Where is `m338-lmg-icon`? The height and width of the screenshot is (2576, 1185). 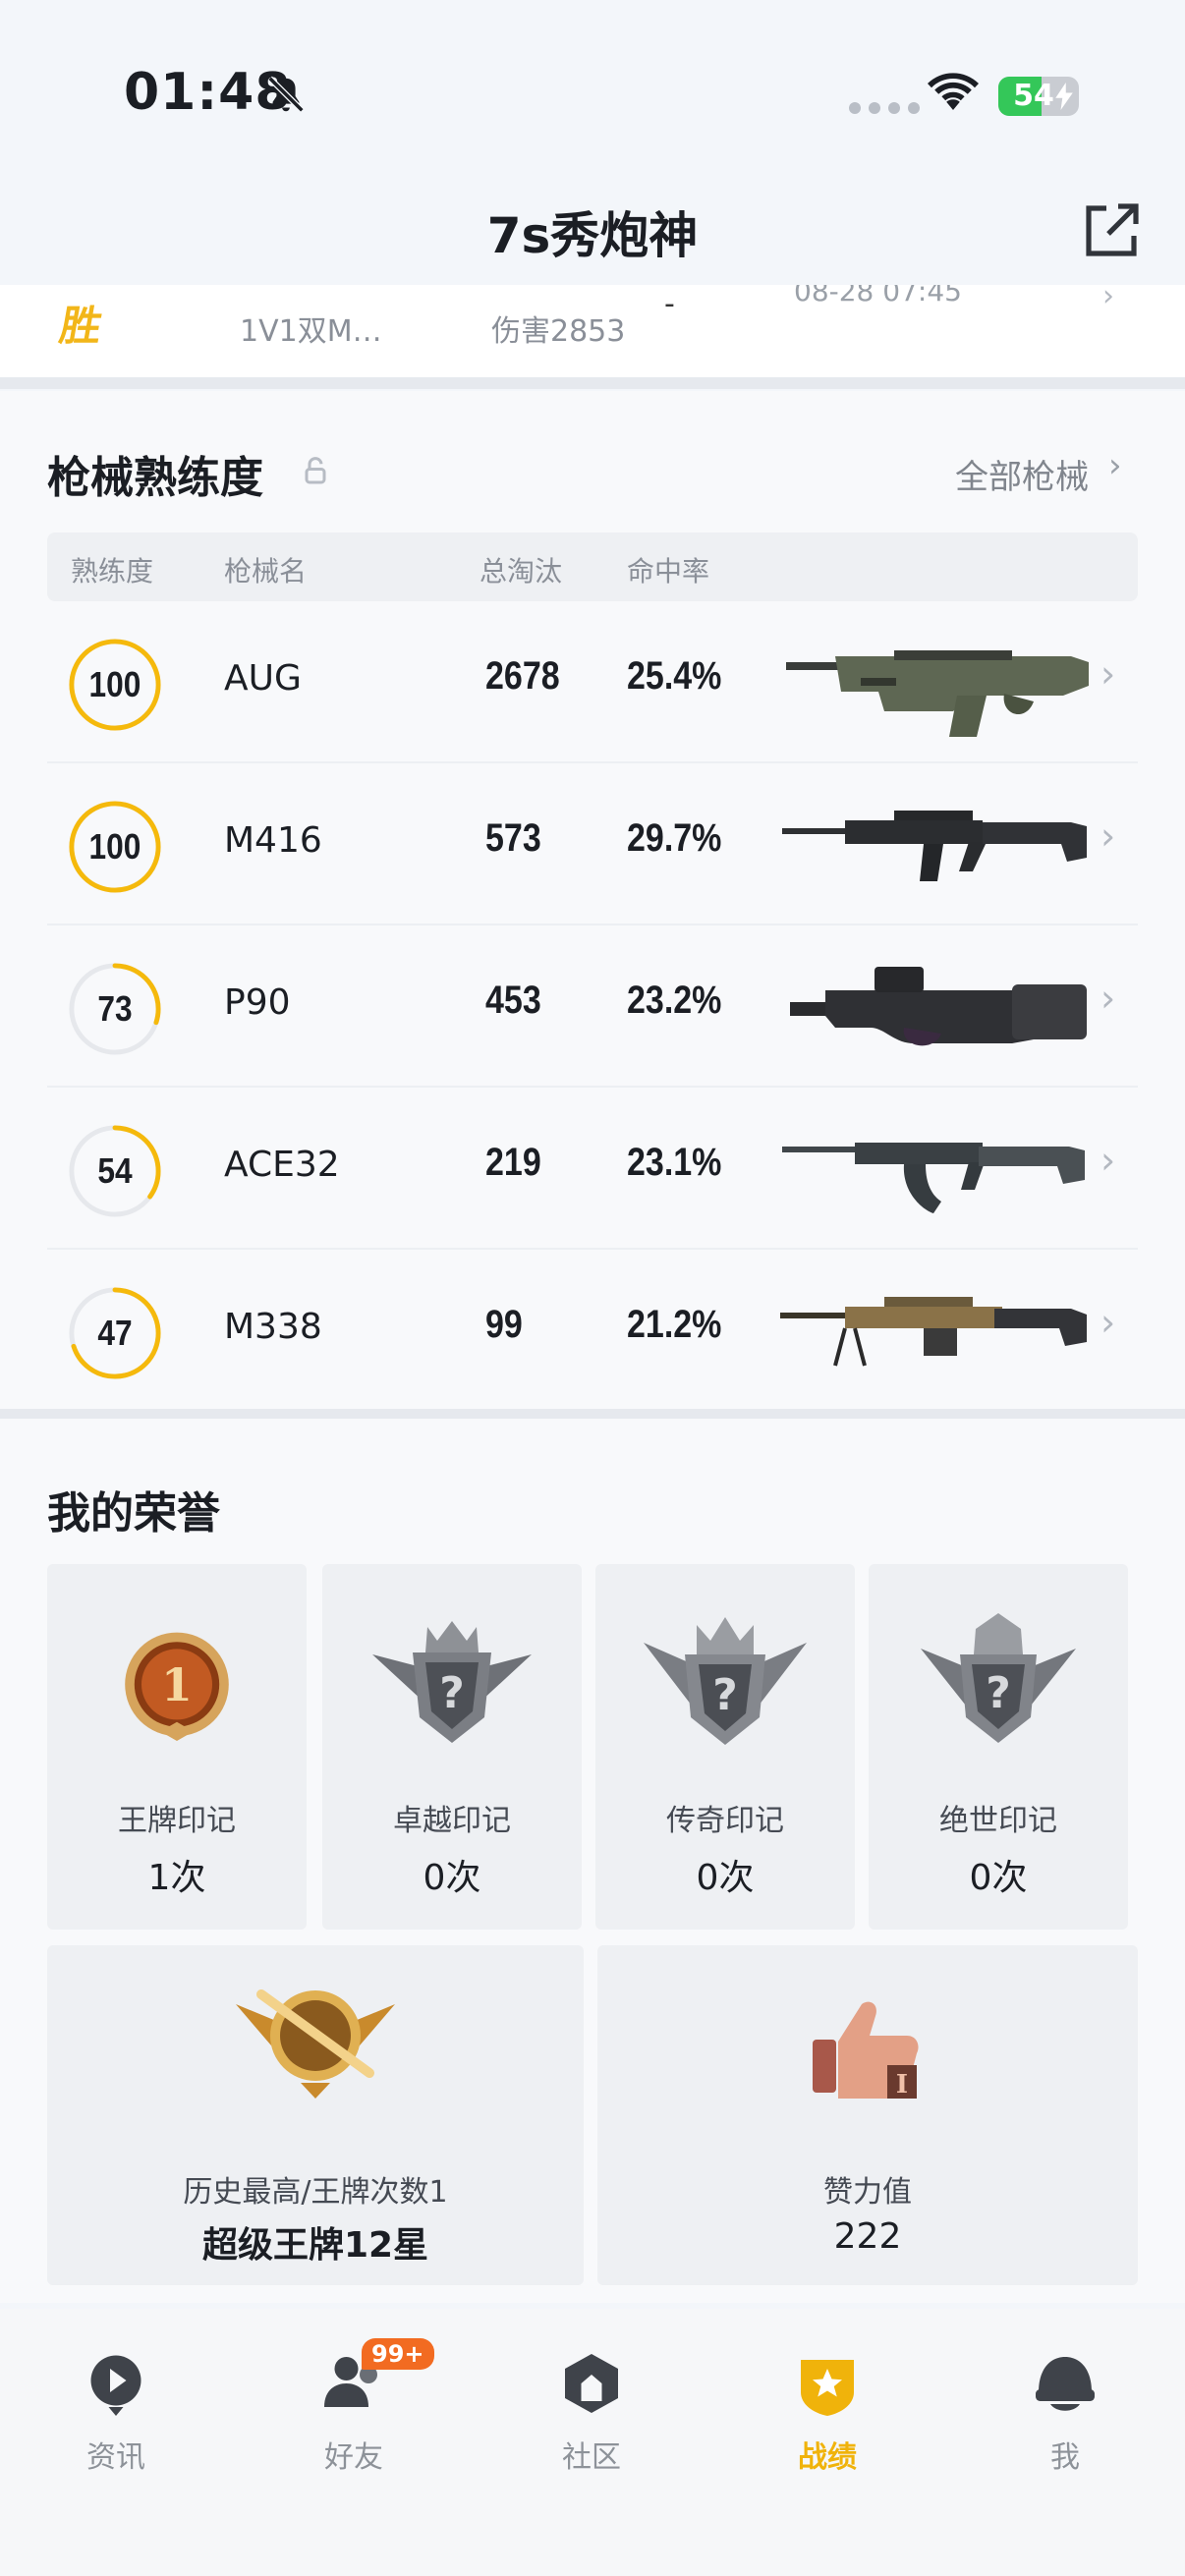
m338-lmg-icon is located at coordinates (934, 1332).